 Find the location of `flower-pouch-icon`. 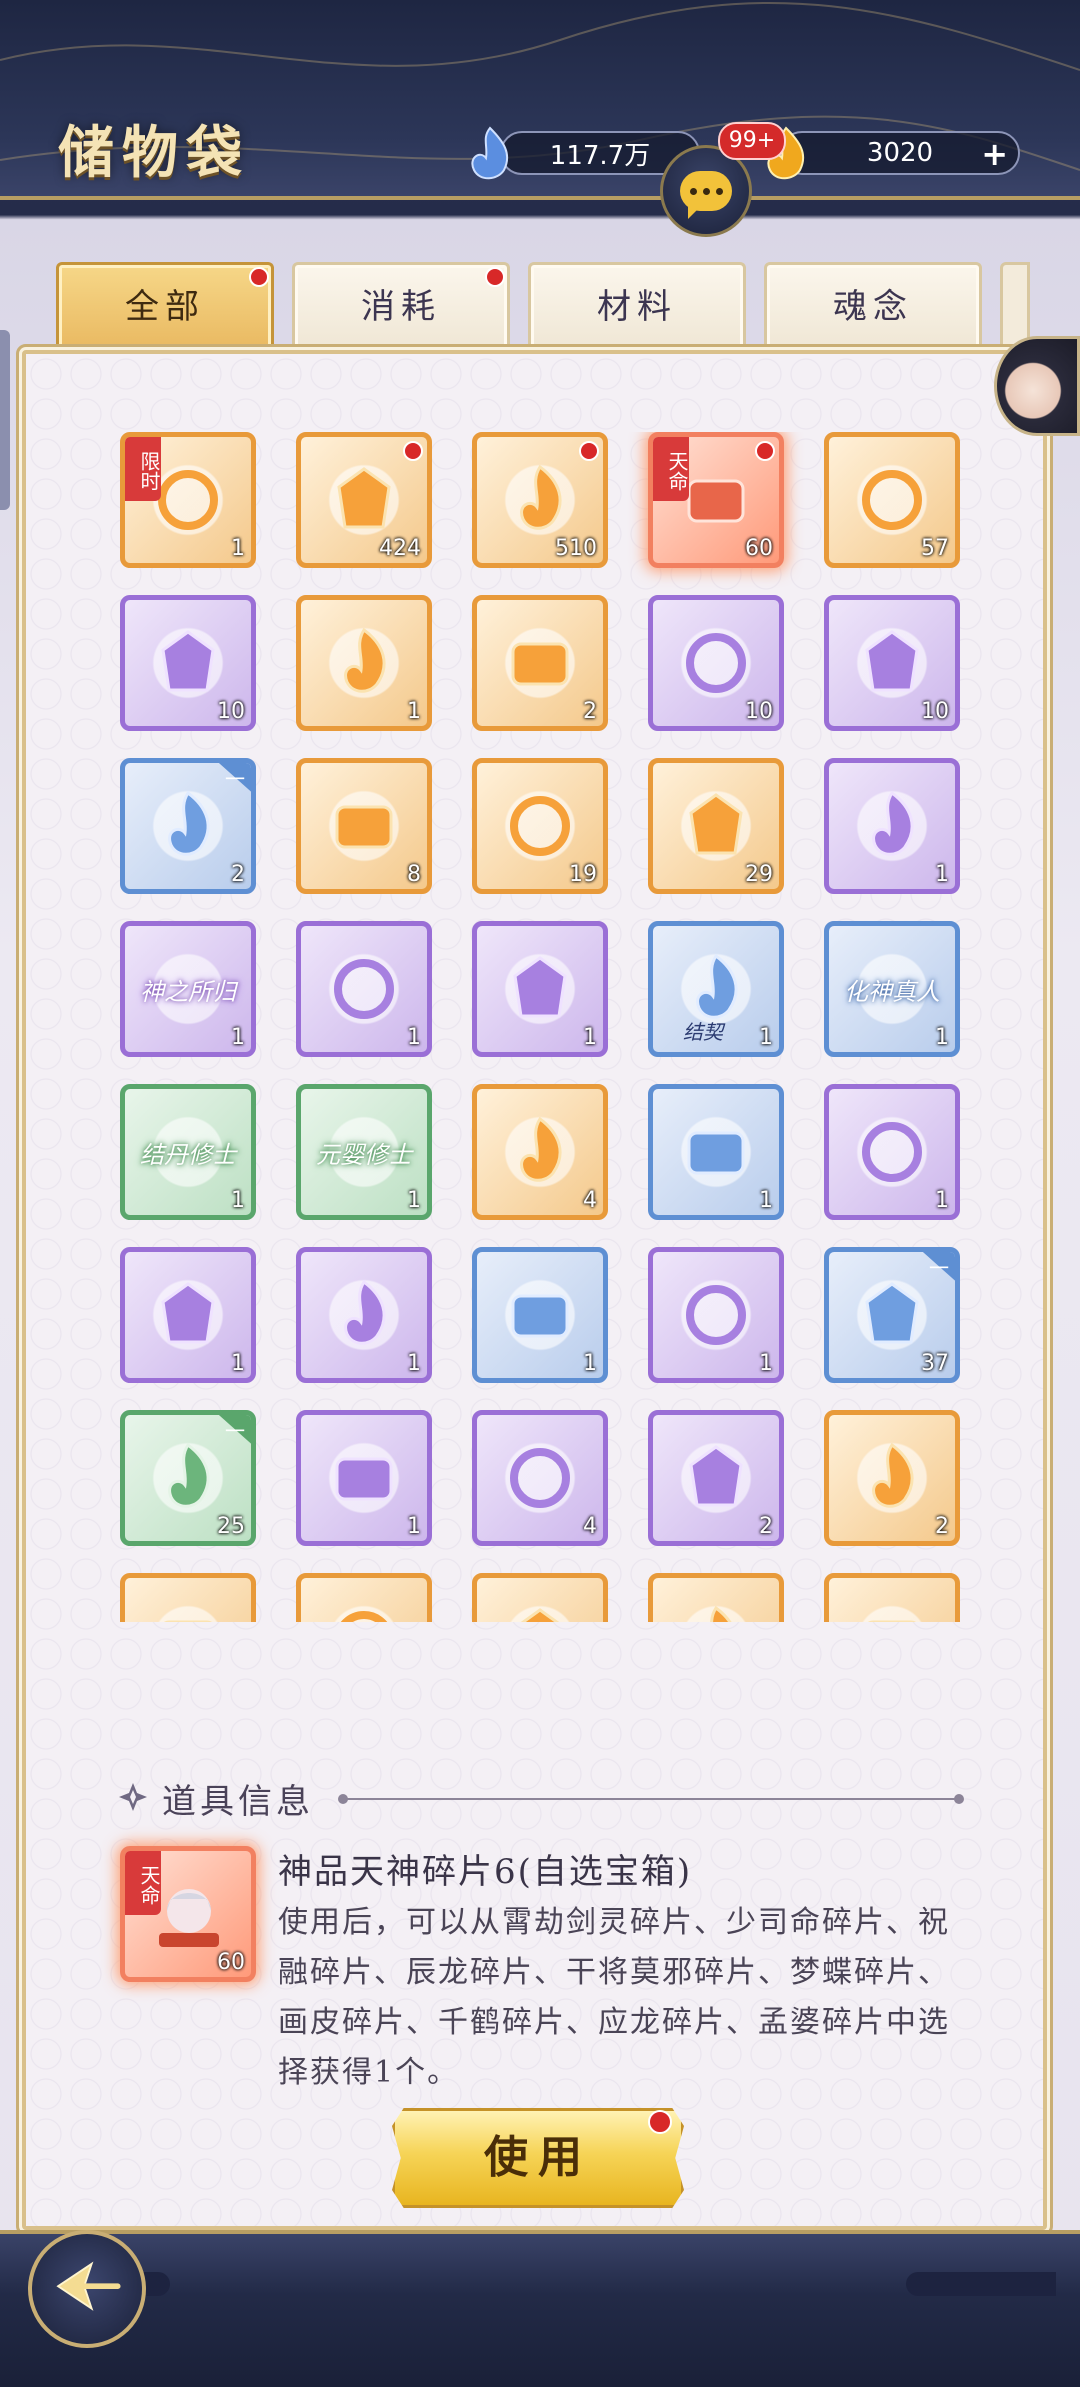

flower-pouch-icon is located at coordinates (892, 1152).